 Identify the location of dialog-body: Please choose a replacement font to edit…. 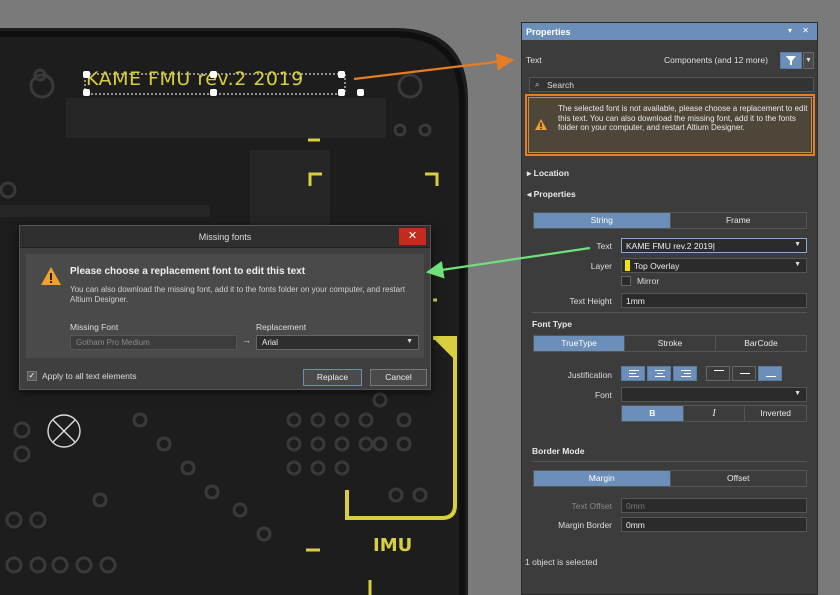
(225, 306).